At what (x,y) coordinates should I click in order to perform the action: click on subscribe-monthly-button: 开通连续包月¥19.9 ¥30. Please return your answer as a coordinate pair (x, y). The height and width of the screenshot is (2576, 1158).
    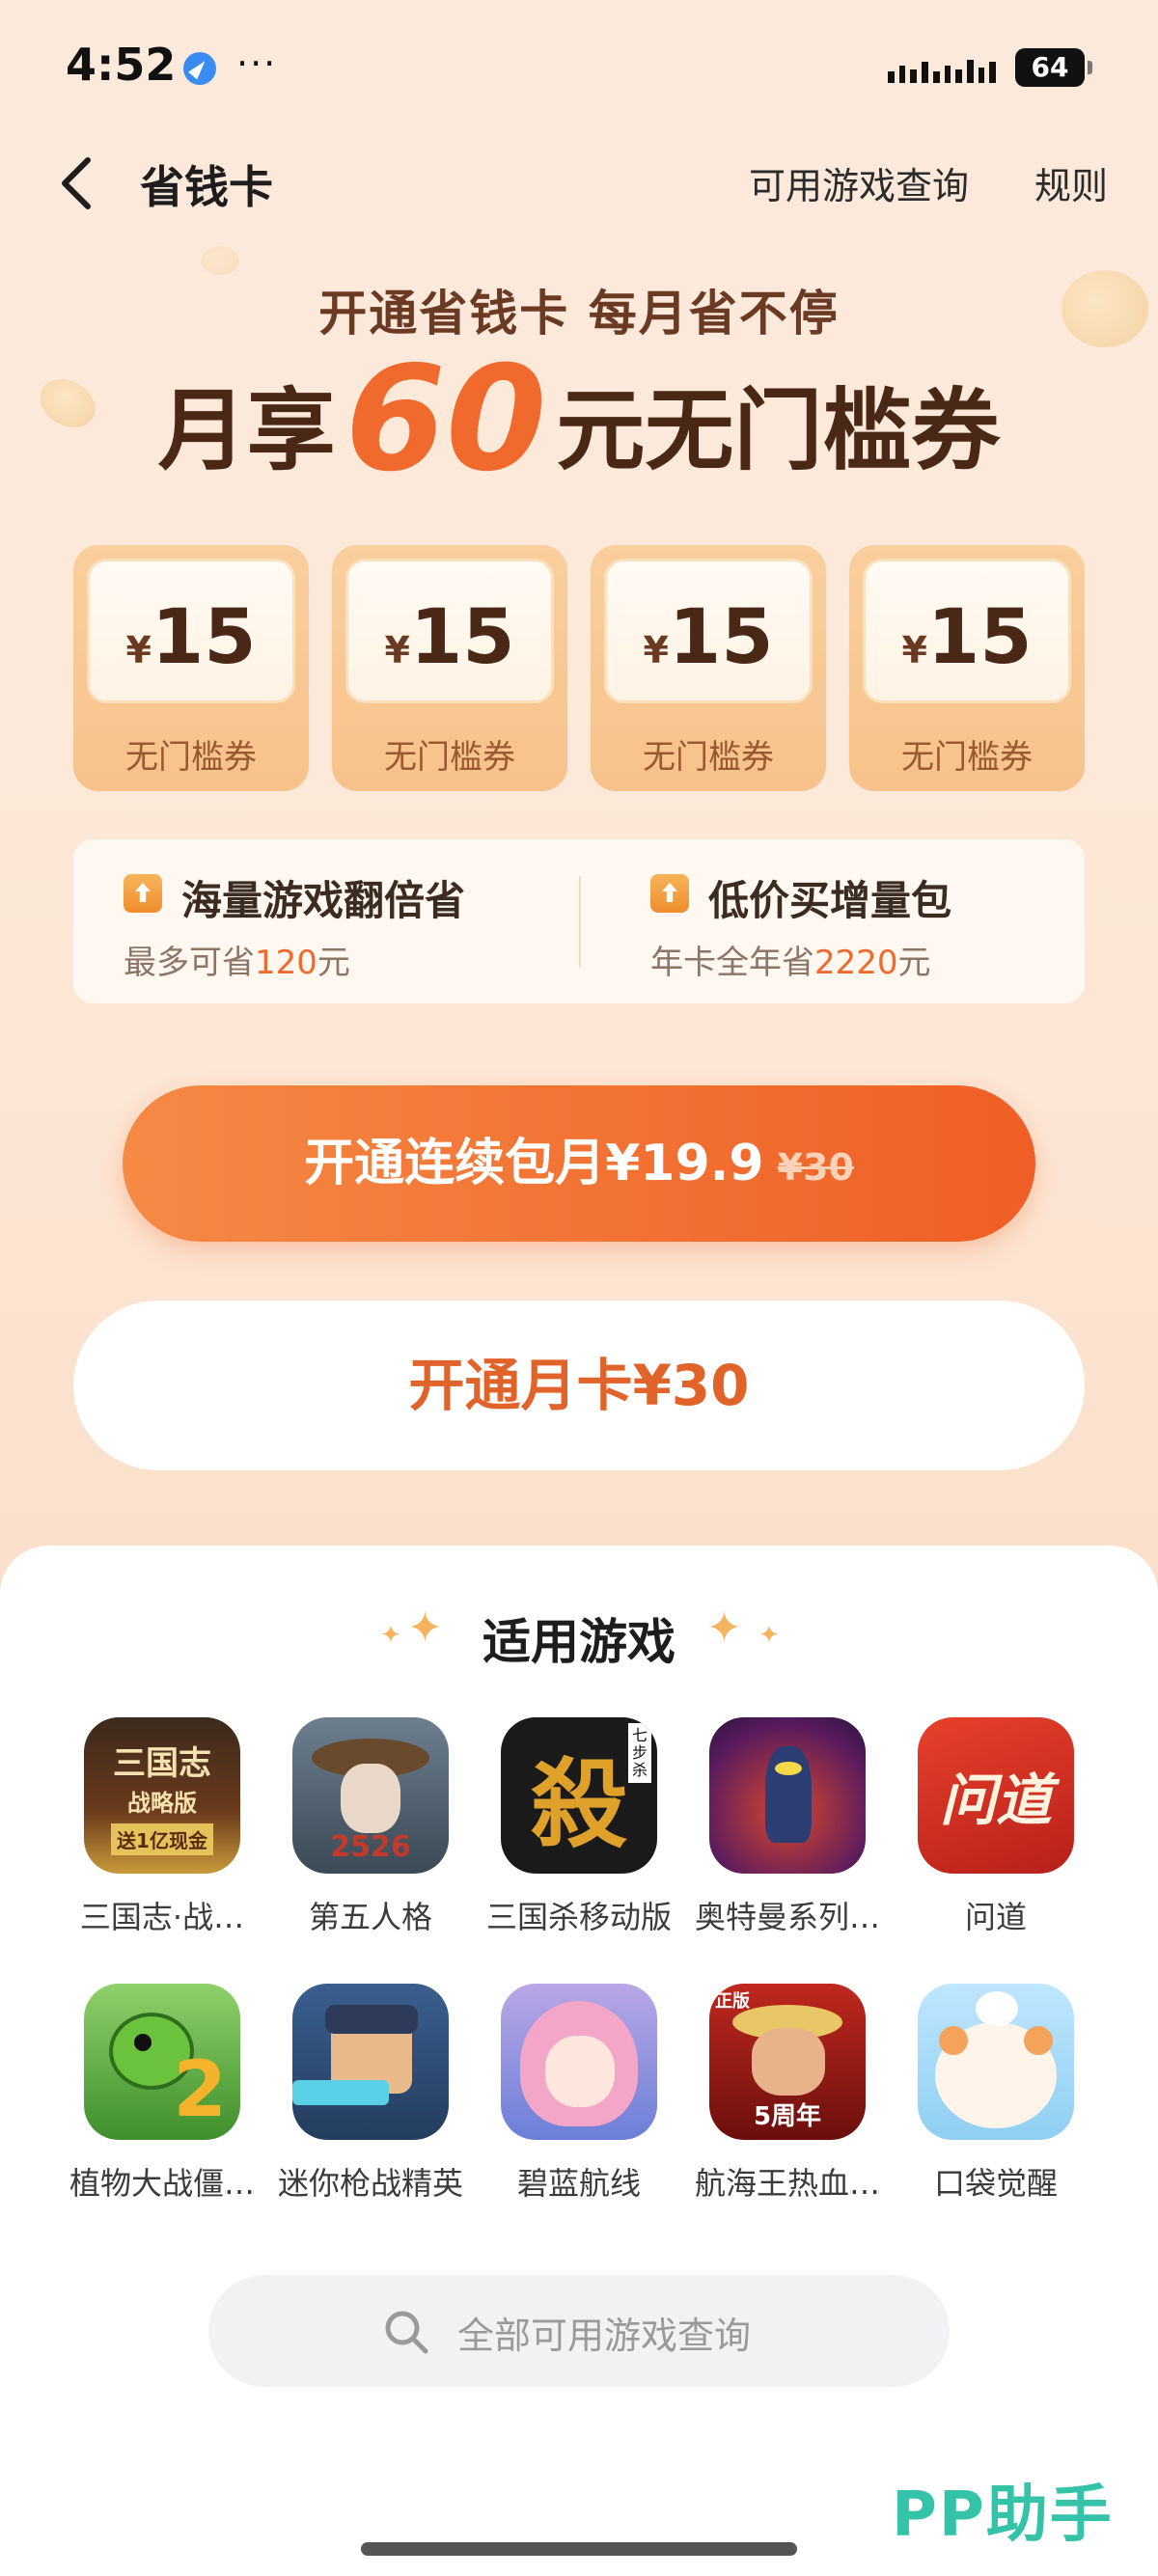
    Looking at the image, I should click on (579, 1163).